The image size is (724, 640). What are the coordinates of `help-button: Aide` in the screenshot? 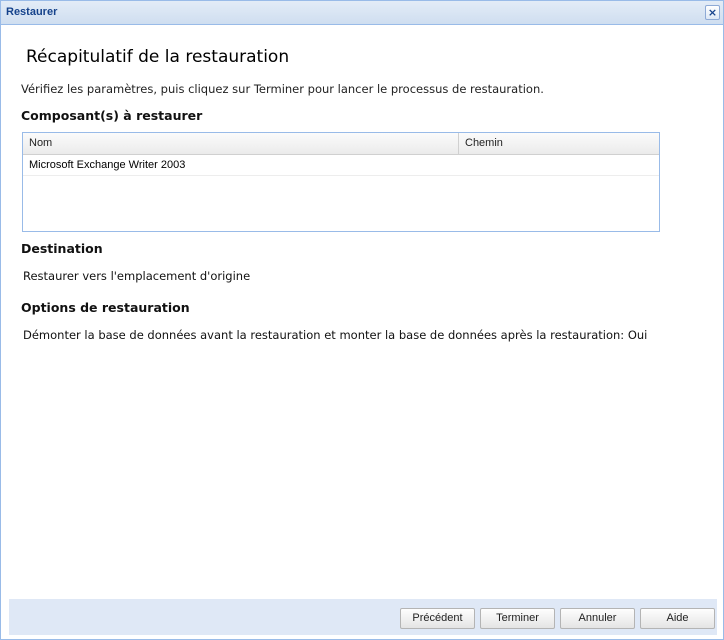 It's located at (677, 618).